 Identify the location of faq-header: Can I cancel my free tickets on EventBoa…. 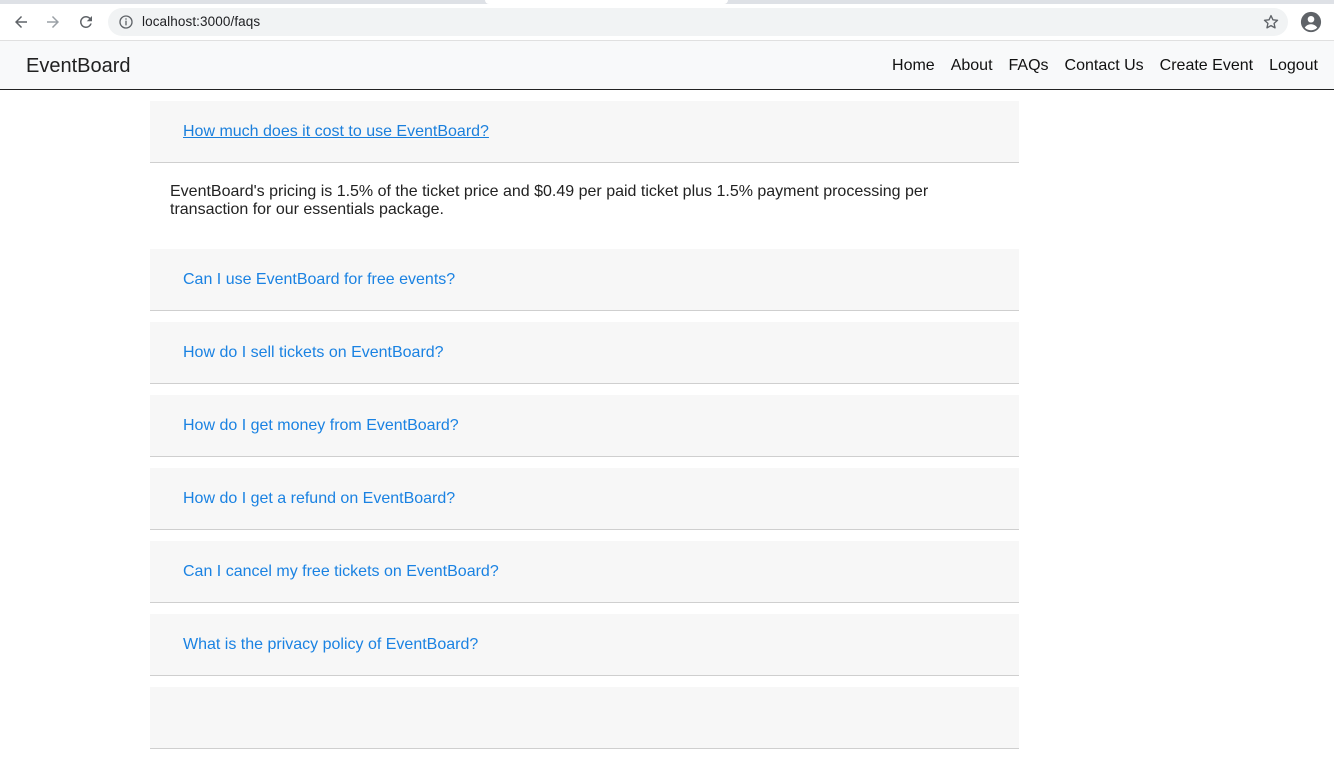
(584, 572).